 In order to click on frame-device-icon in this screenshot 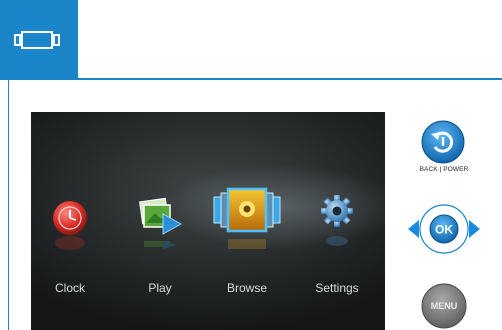, I will do `click(37, 40)`.